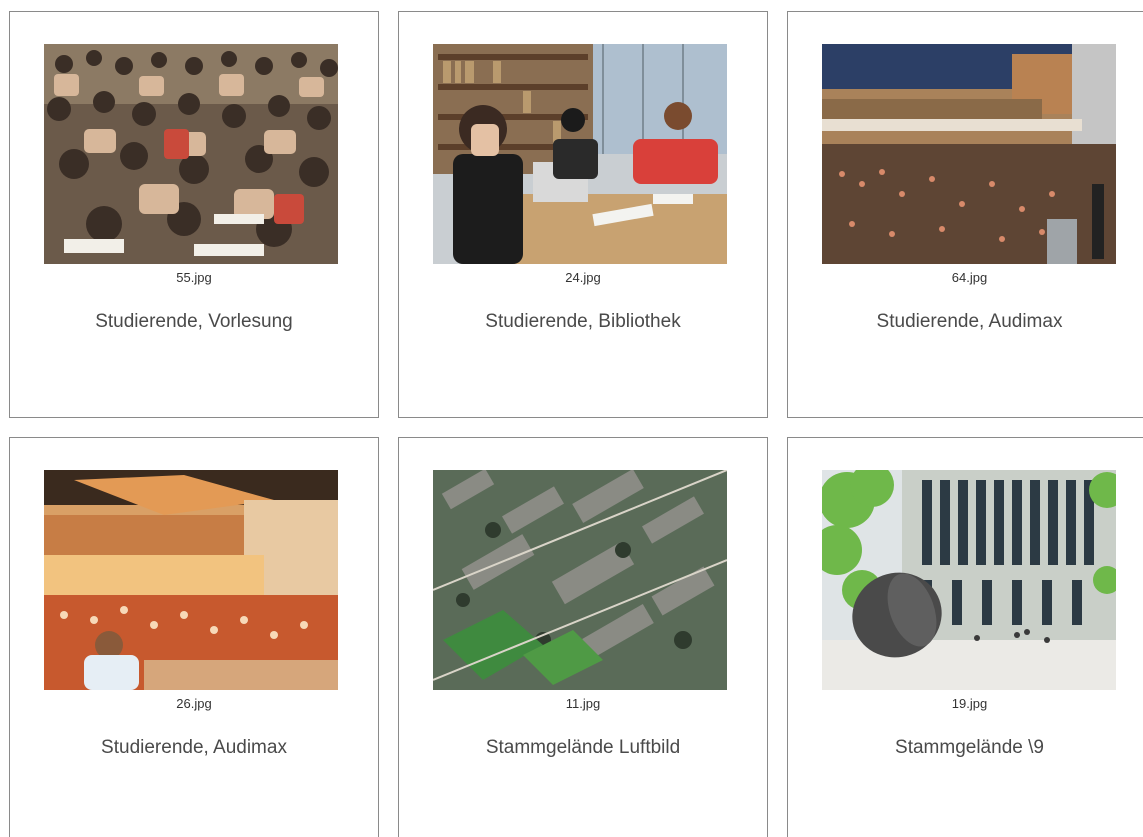  Describe the element at coordinates (969, 277) in the screenshot. I see `image-filename: 64.jpg` at that location.